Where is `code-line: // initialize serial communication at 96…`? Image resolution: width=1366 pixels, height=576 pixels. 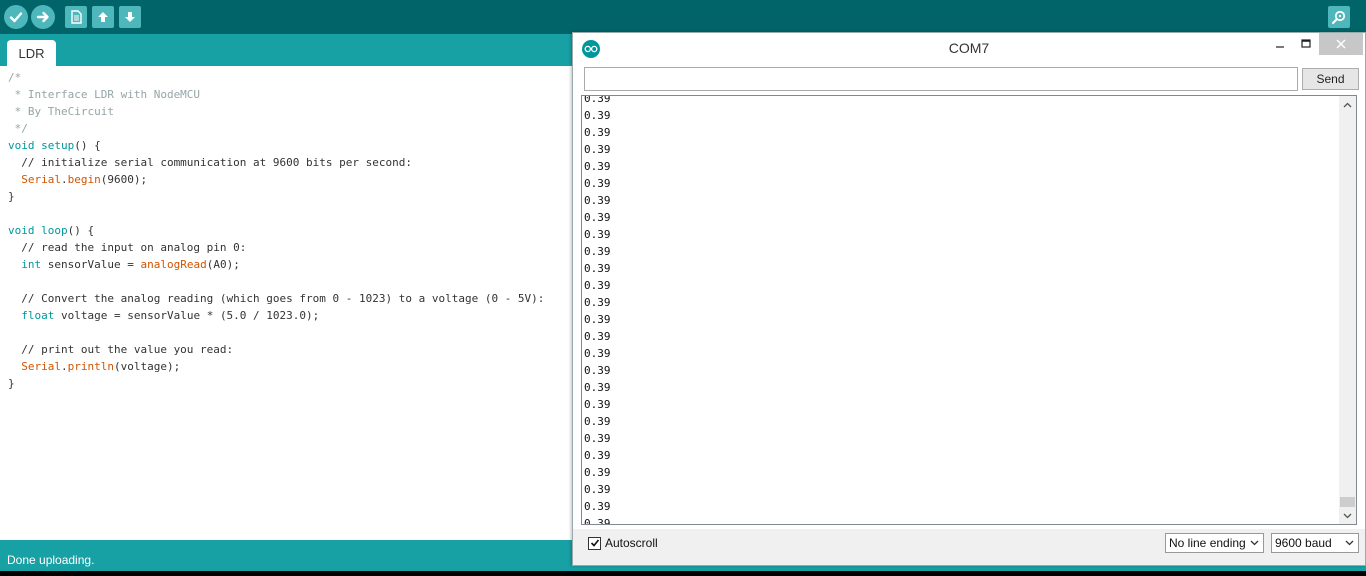
code-line: // initialize serial communication at 96… is located at coordinates (294, 162).